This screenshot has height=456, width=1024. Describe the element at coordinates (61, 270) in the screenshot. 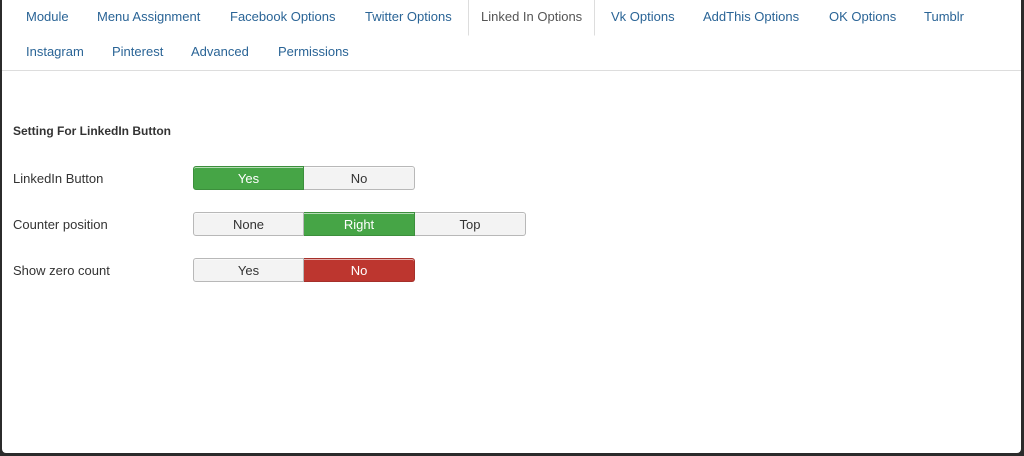

I see `show-zero-count-label: Show zero count` at that location.